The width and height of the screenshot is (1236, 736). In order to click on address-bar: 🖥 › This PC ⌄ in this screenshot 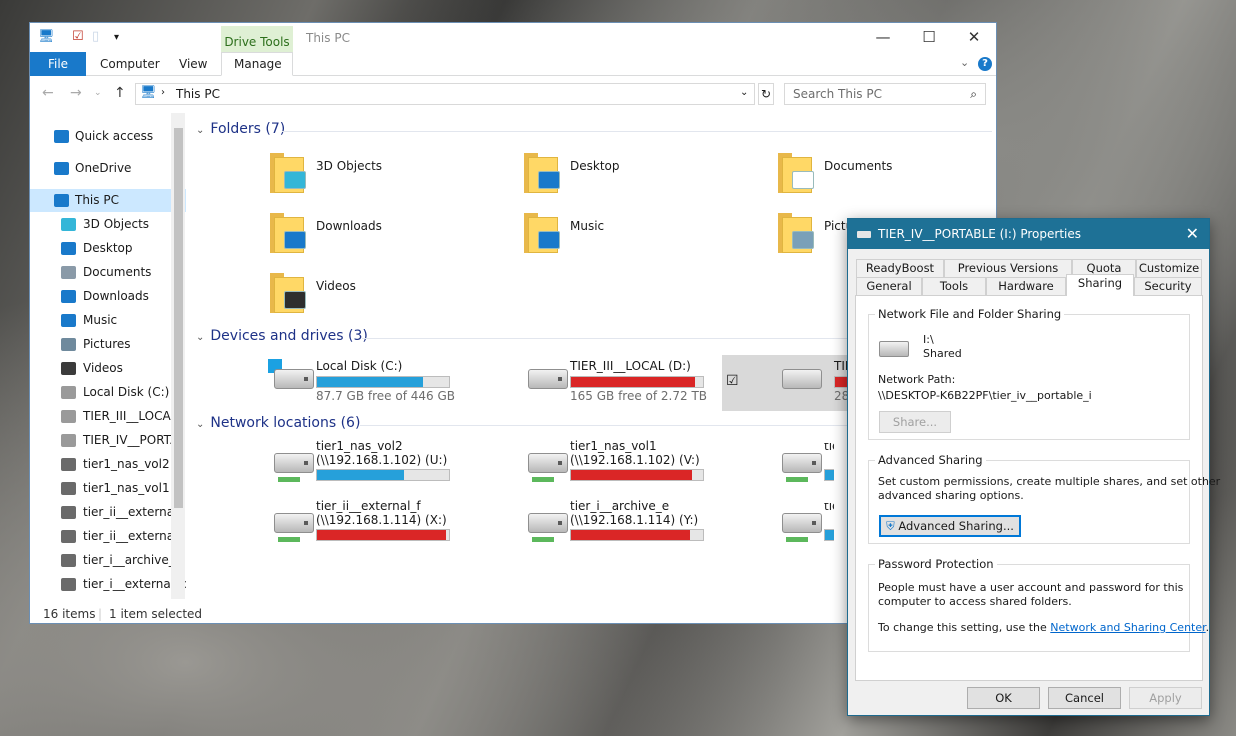, I will do `click(445, 94)`.